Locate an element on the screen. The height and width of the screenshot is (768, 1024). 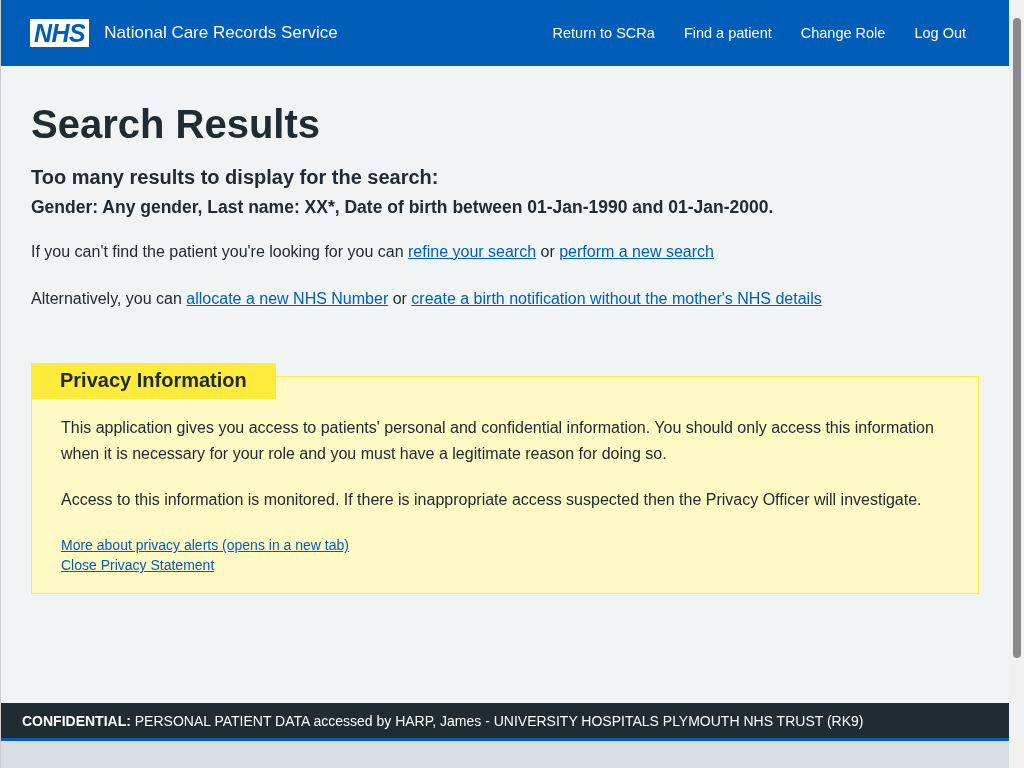
nav-link: Log Out is located at coordinates (940, 33).